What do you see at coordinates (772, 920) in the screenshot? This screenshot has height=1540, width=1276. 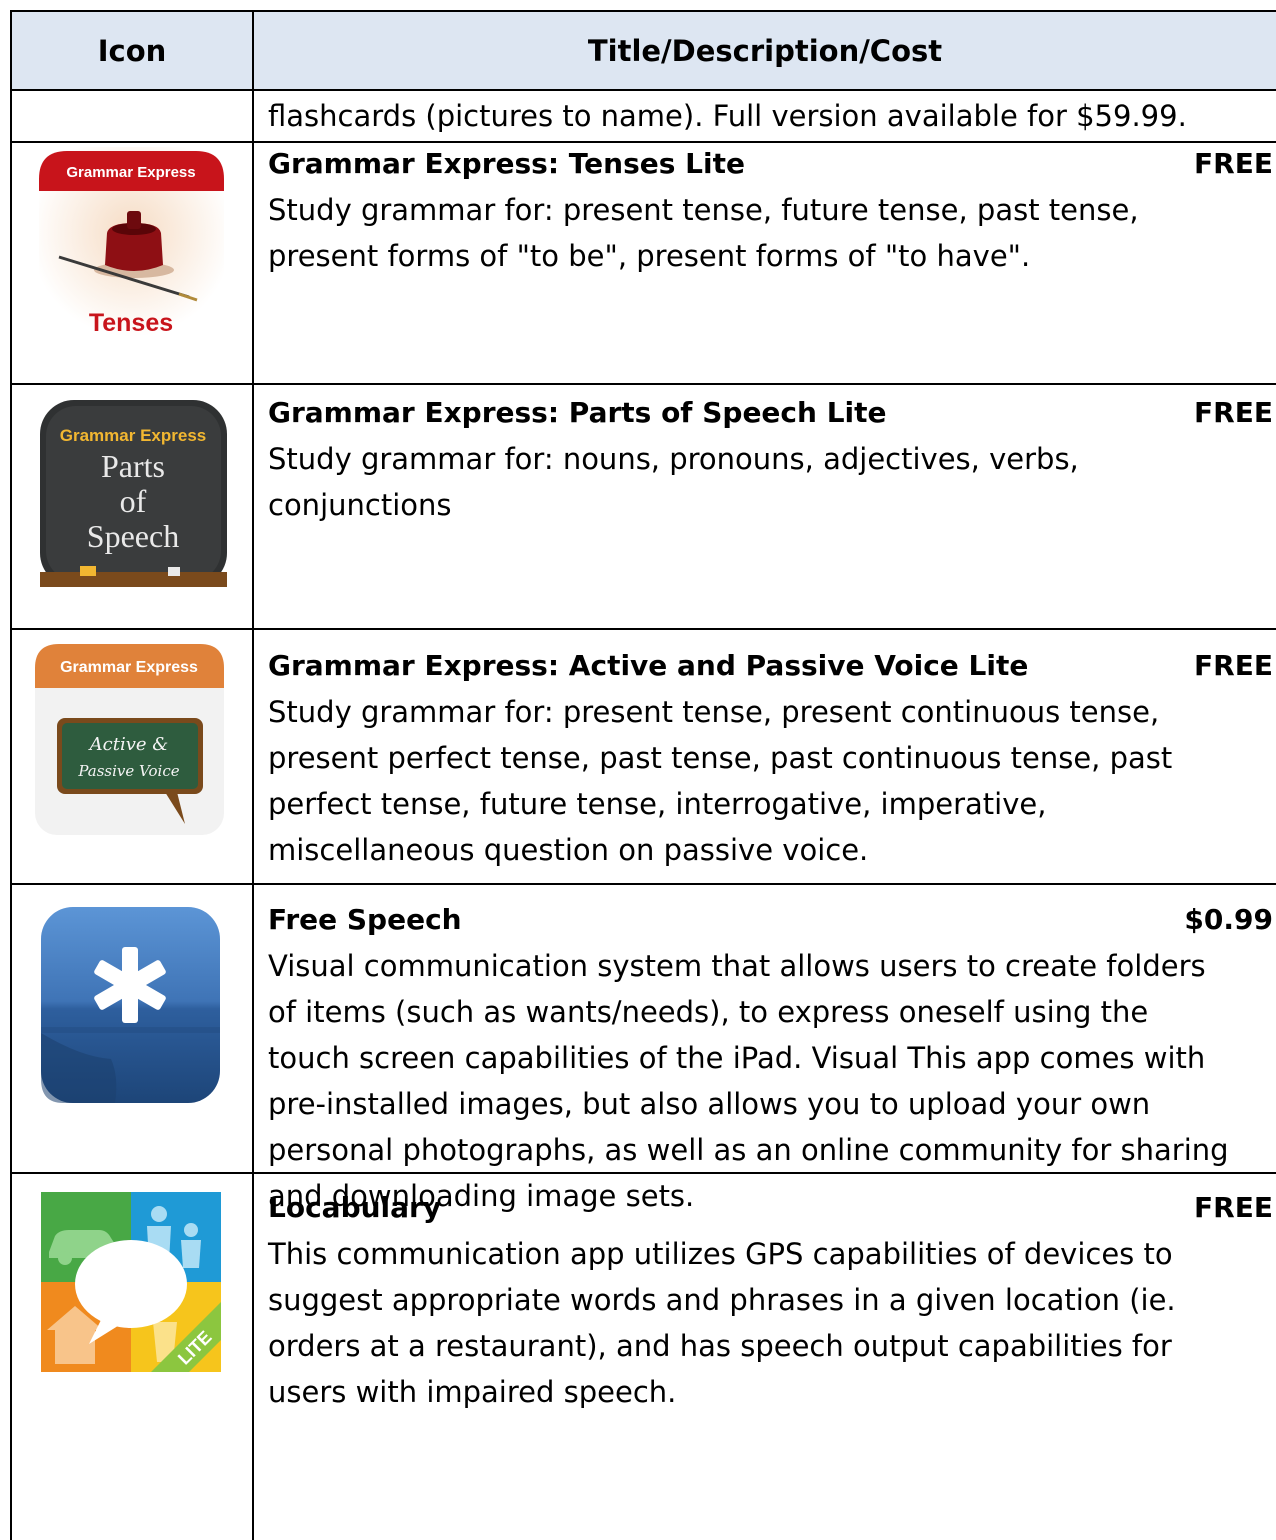 I see `app-title-row: Free Speech $0.99` at bounding box center [772, 920].